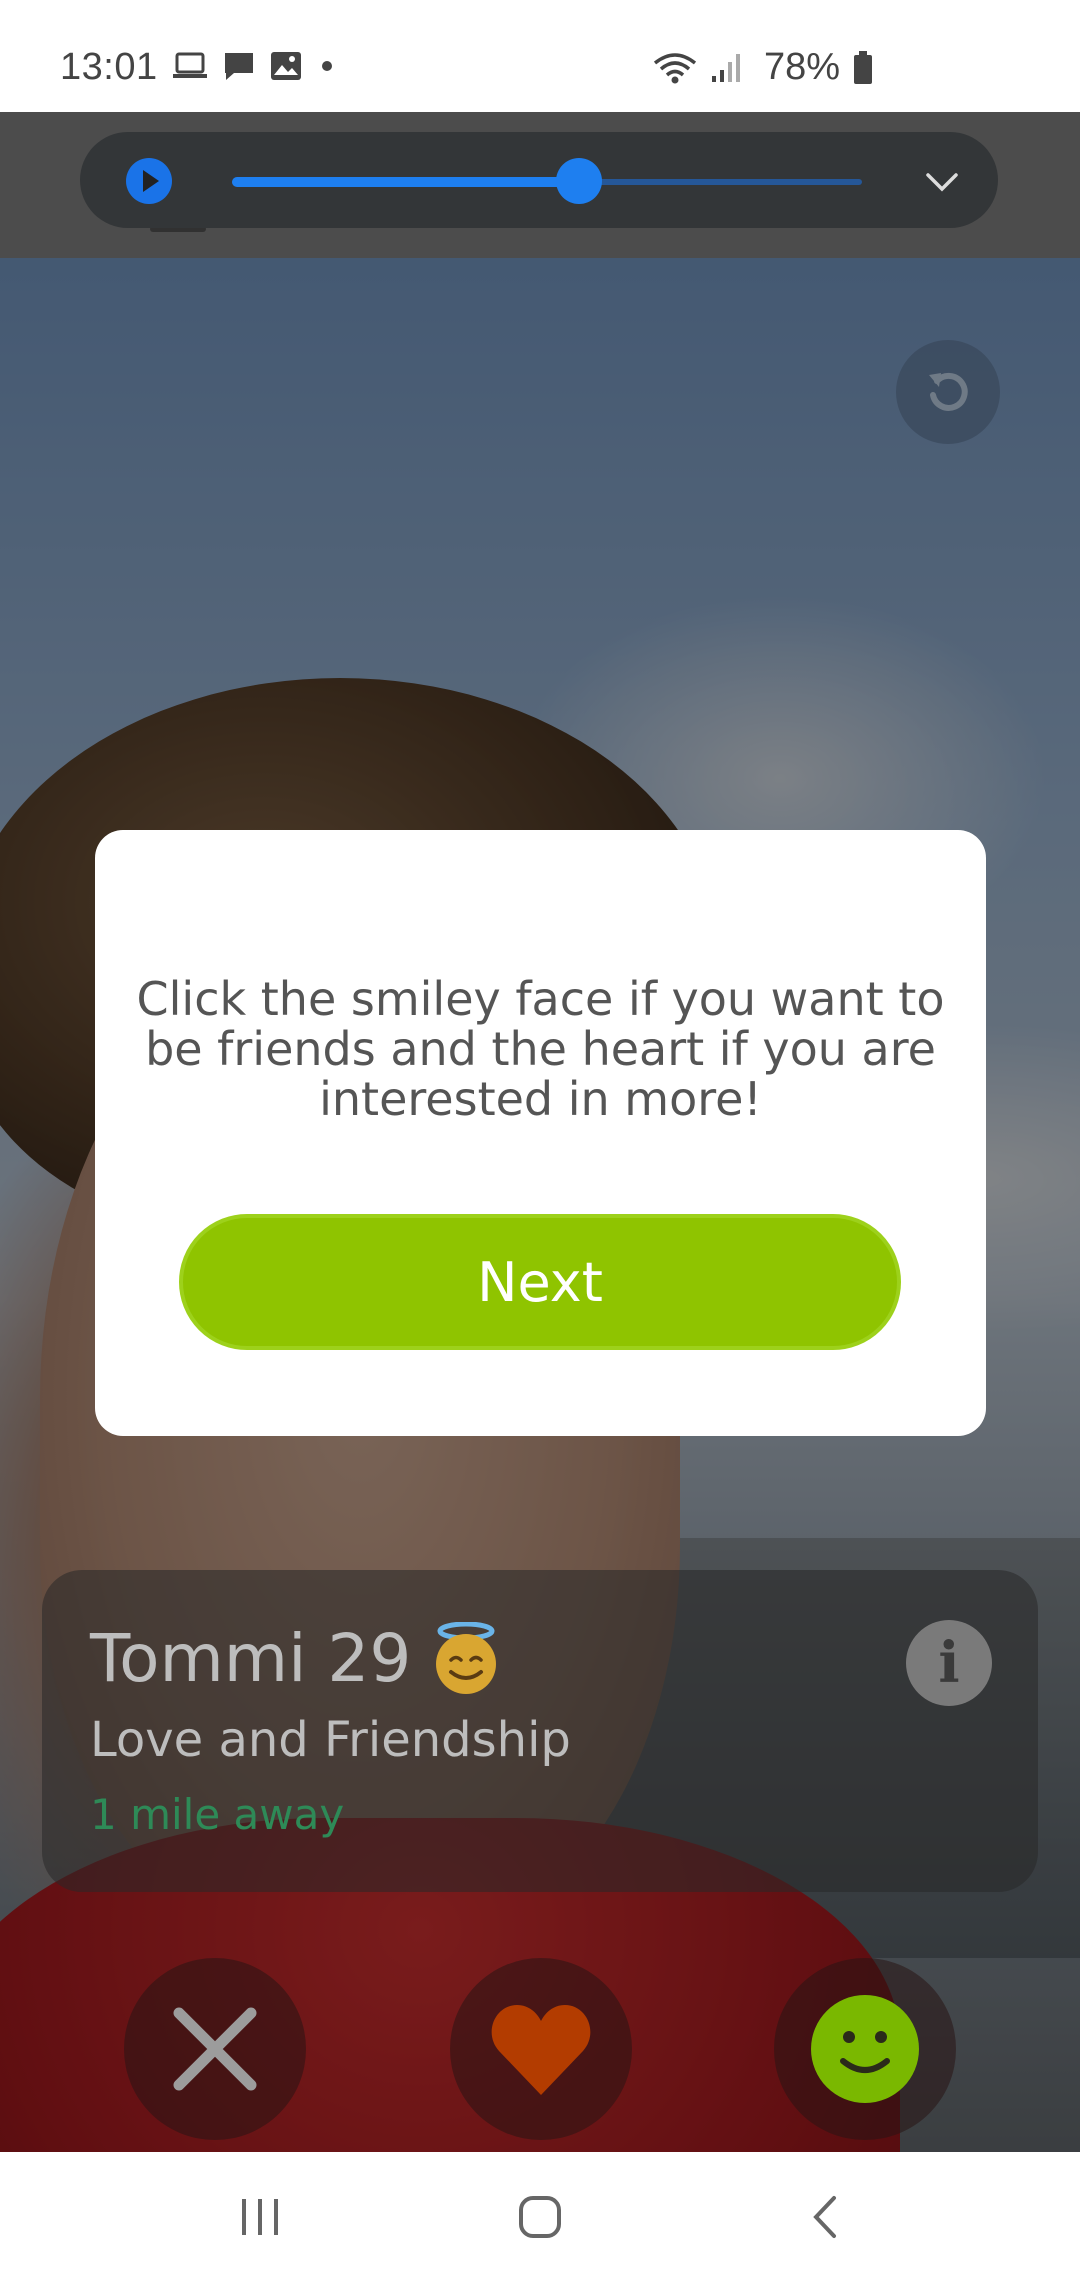 The width and height of the screenshot is (1080, 2280). I want to click on home-icon, so click(540, 2217).